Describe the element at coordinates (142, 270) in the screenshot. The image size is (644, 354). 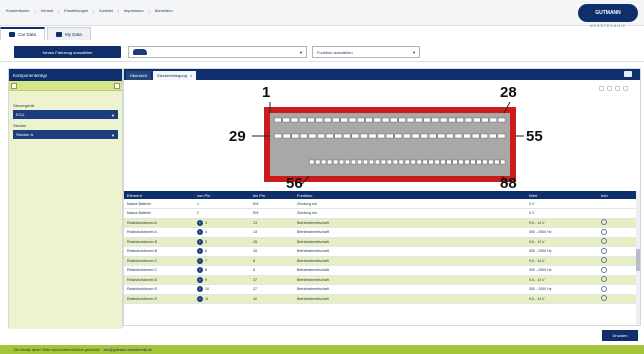
I see `cell-text: Relaisfunktionen C` at that location.